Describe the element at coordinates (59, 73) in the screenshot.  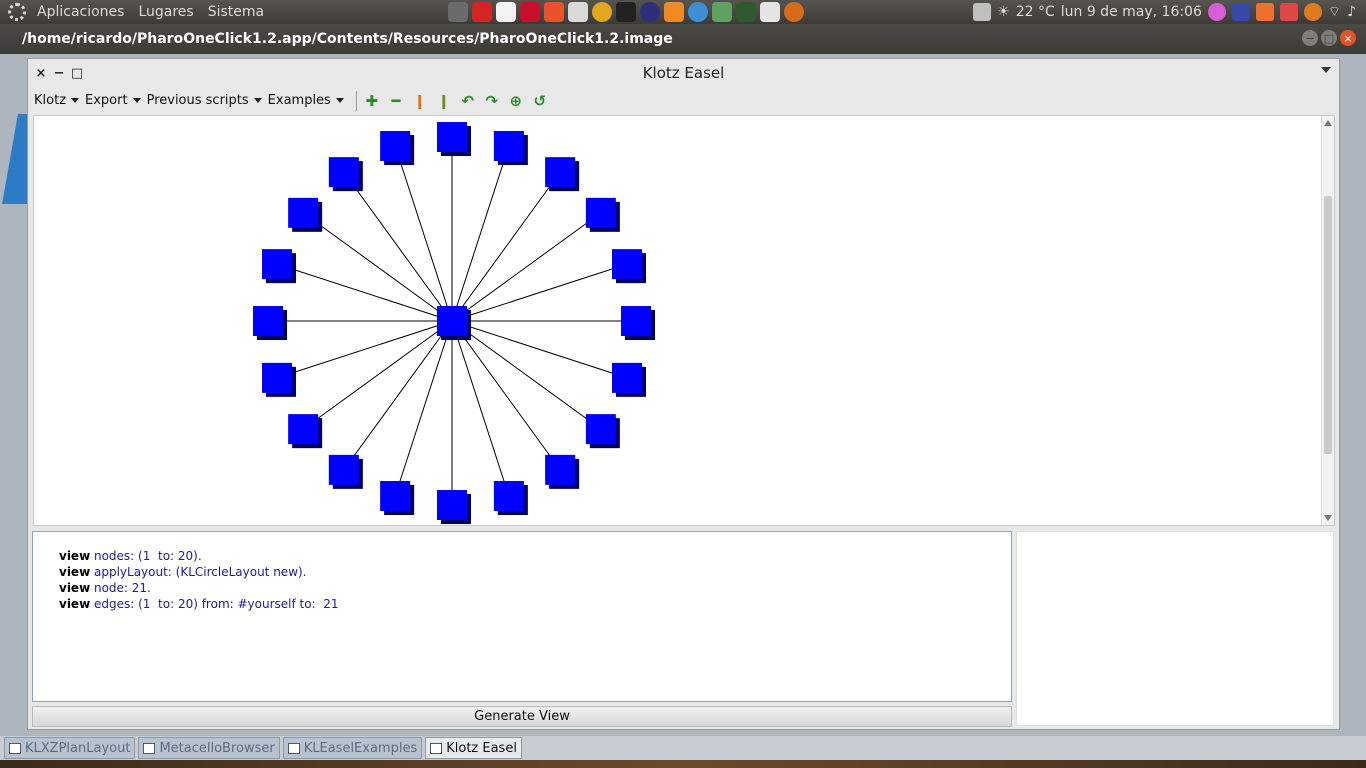
I see `minimize-icon: −` at that location.